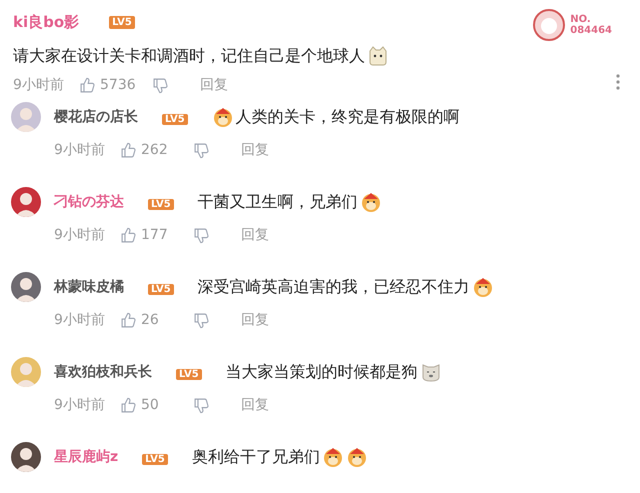 Image resolution: width=640 pixels, height=493 pixels. I want to click on avatar-frame-icon, so click(549, 25).